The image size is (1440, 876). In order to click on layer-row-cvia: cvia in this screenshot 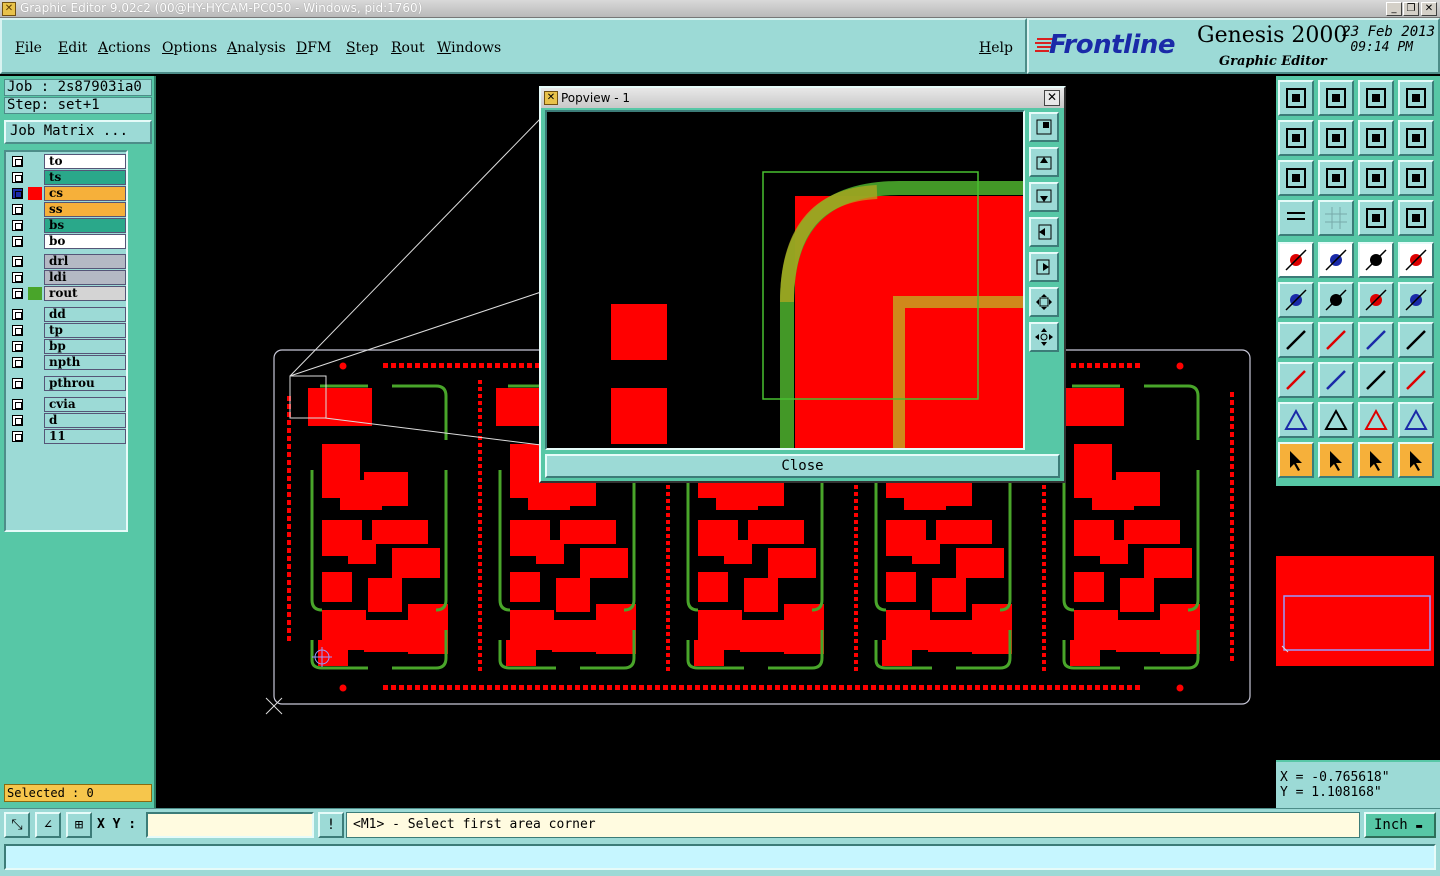, I will do `click(67, 404)`.